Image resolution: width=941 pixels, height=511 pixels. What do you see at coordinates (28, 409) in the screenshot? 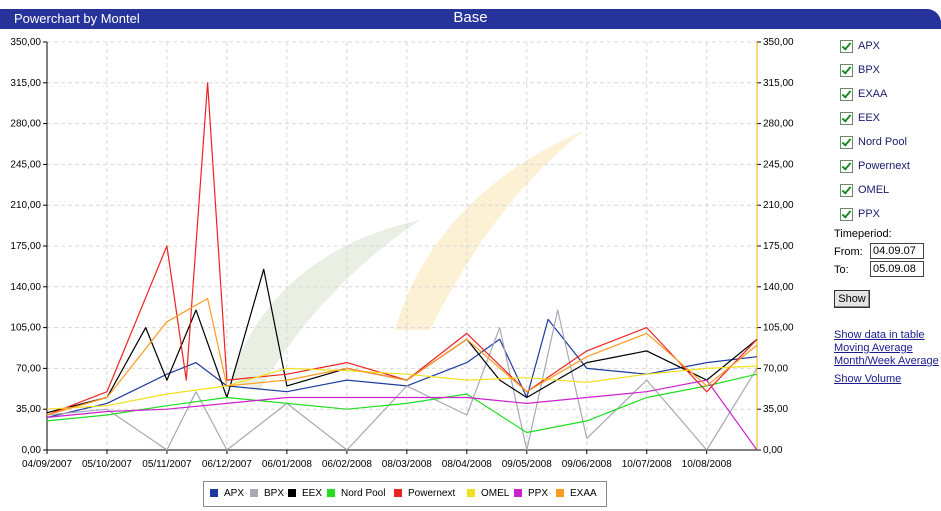
I see `y-tick-label-left: 35,00` at bounding box center [28, 409].